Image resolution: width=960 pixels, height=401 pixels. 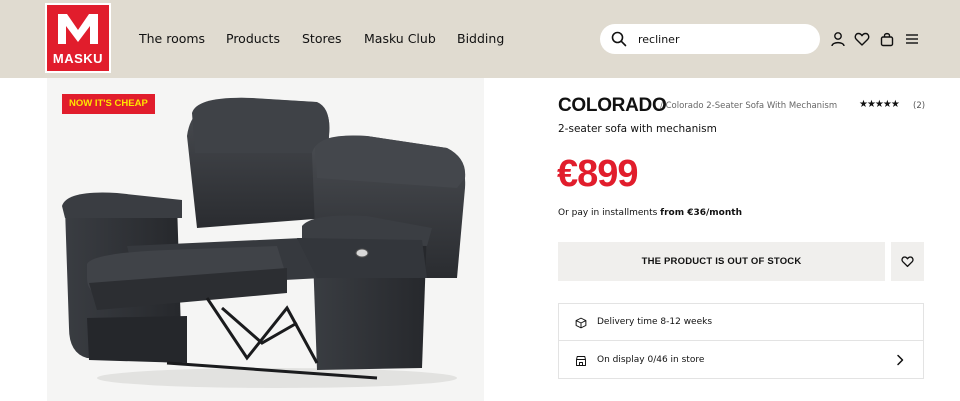 I want to click on search-icon, so click(x=619, y=39).